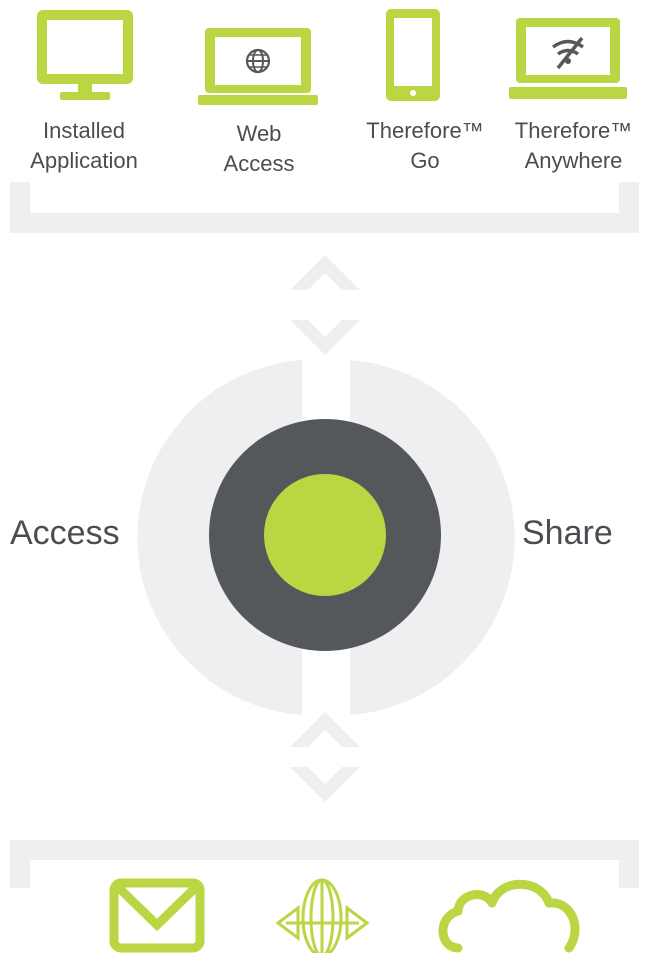 This screenshot has width=649, height=953. I want to click on label-line-2: Anywhere, so click(573, 160).